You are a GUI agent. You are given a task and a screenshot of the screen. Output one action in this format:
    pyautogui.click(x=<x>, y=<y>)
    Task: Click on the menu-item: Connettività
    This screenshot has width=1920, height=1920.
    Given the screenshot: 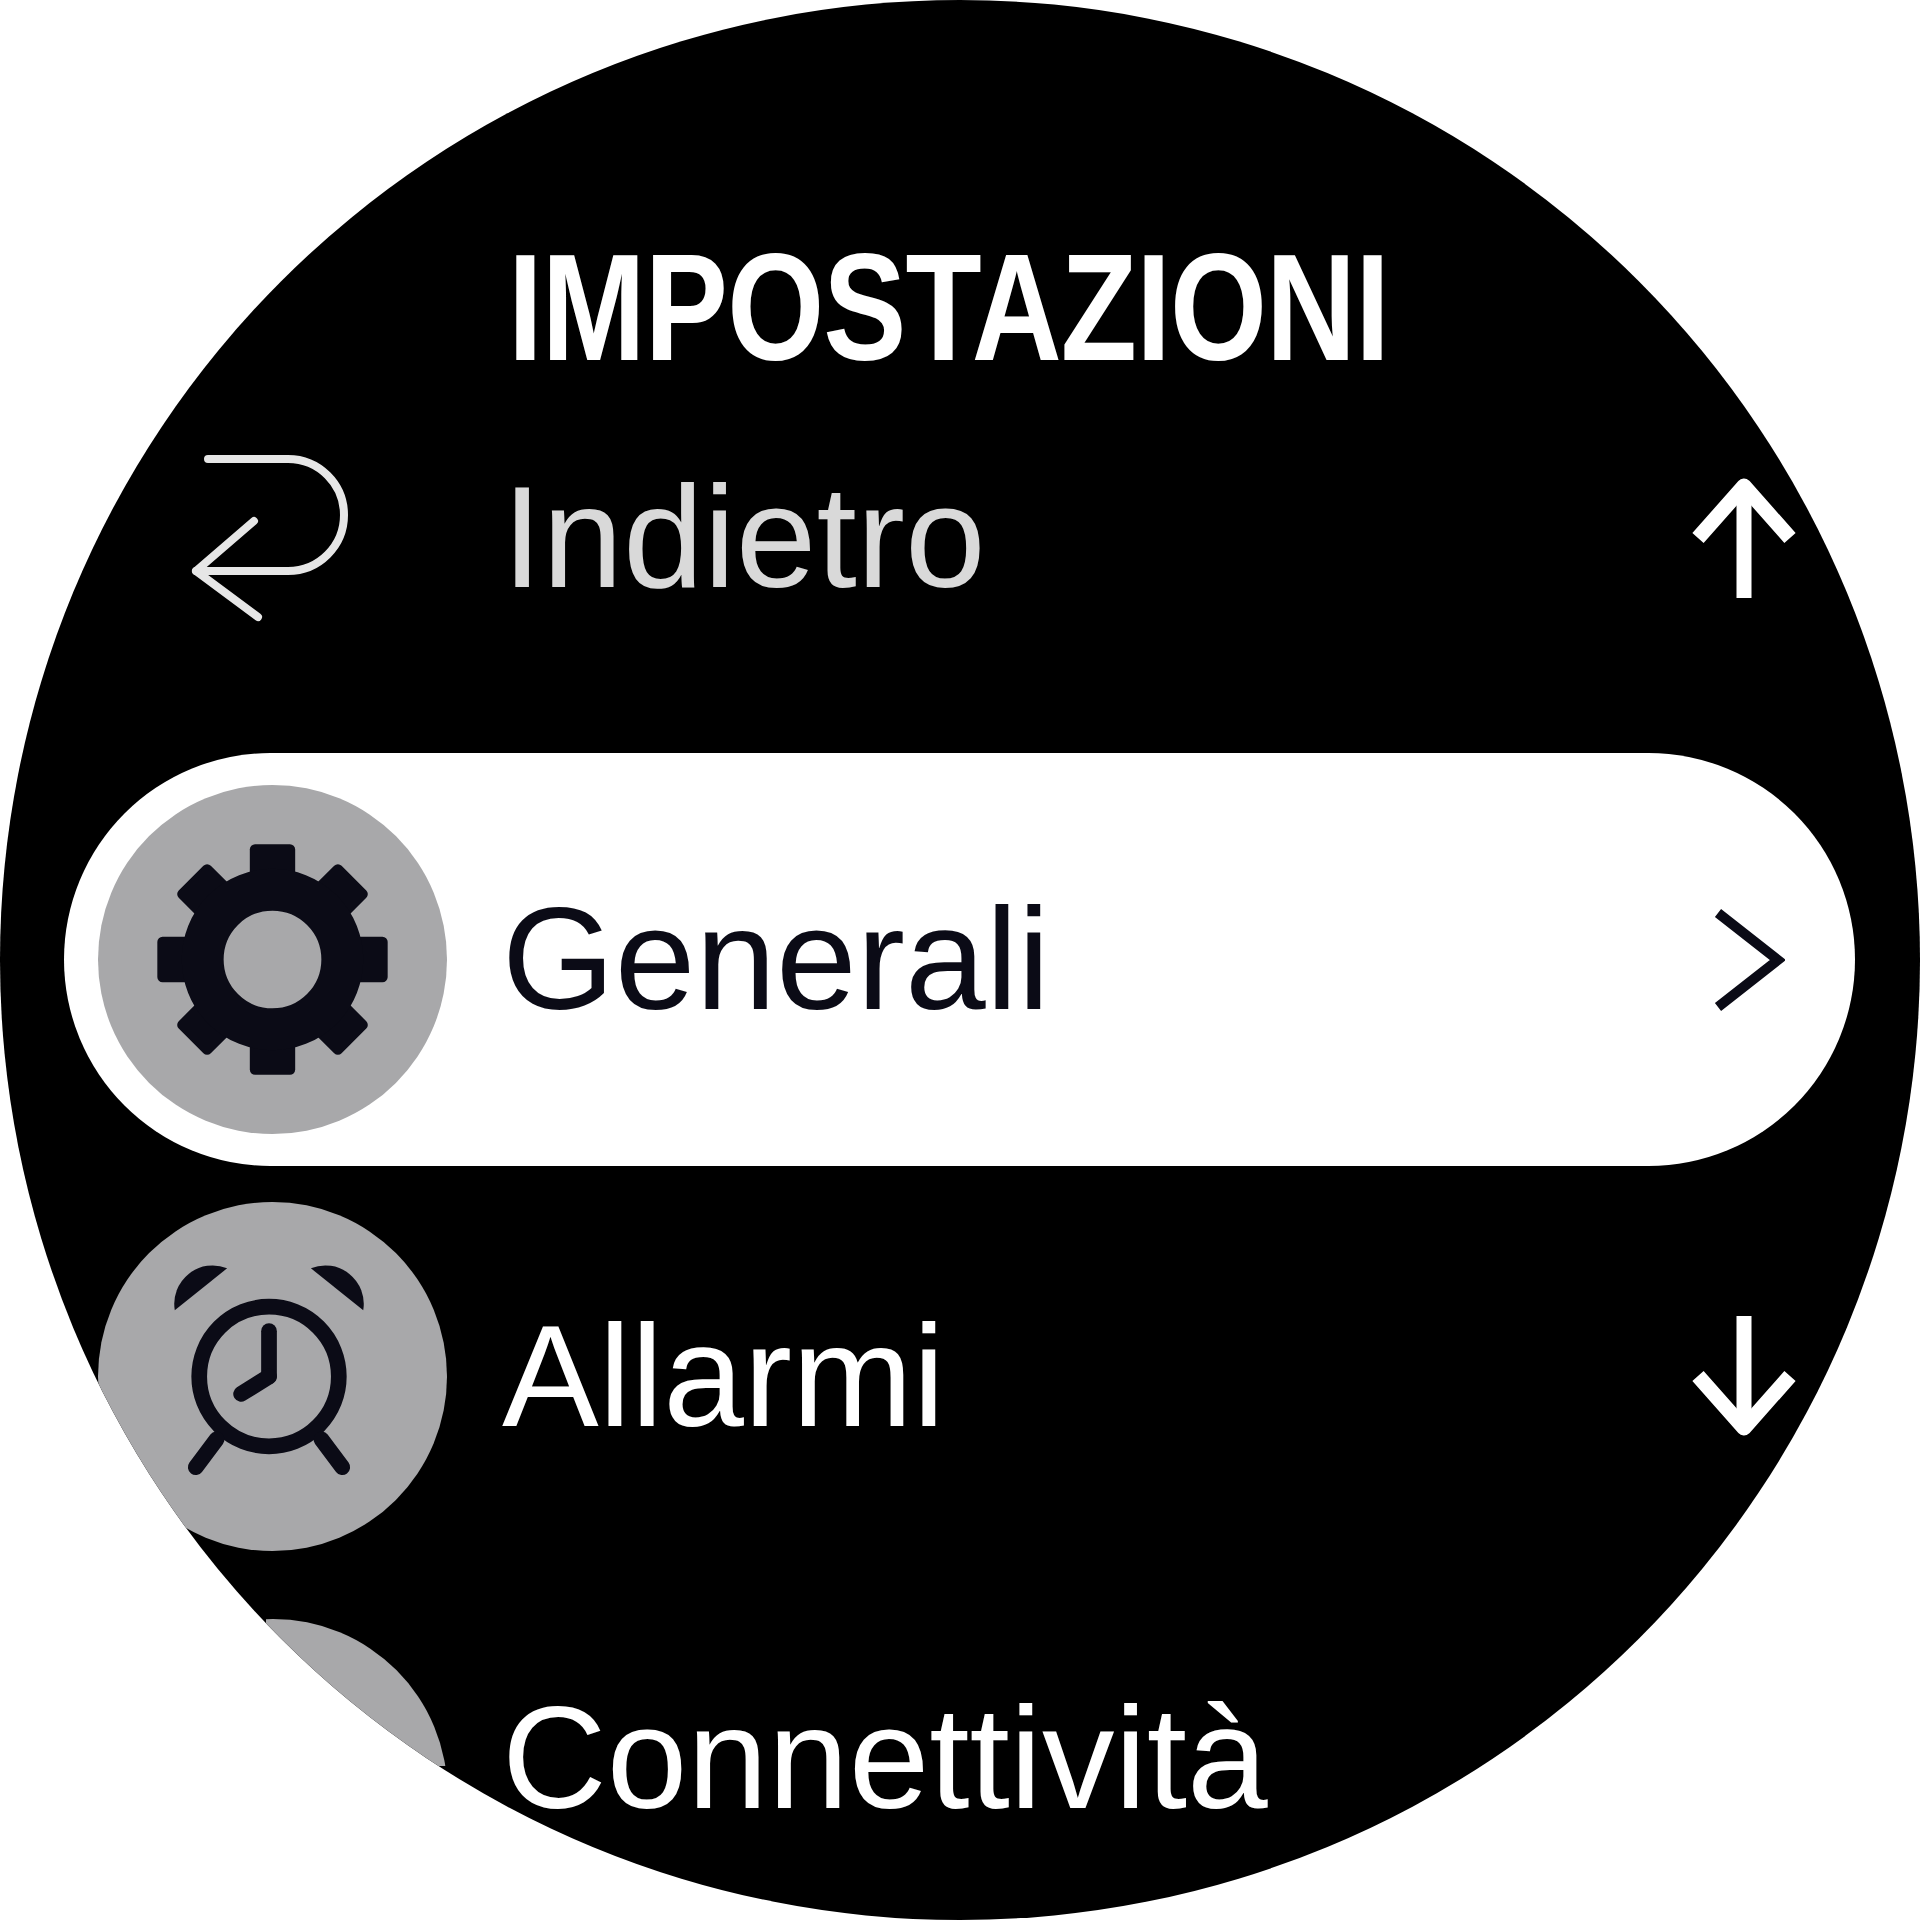 What is the action you would take?
    pyautogui.click(x=885, y=1759)
    